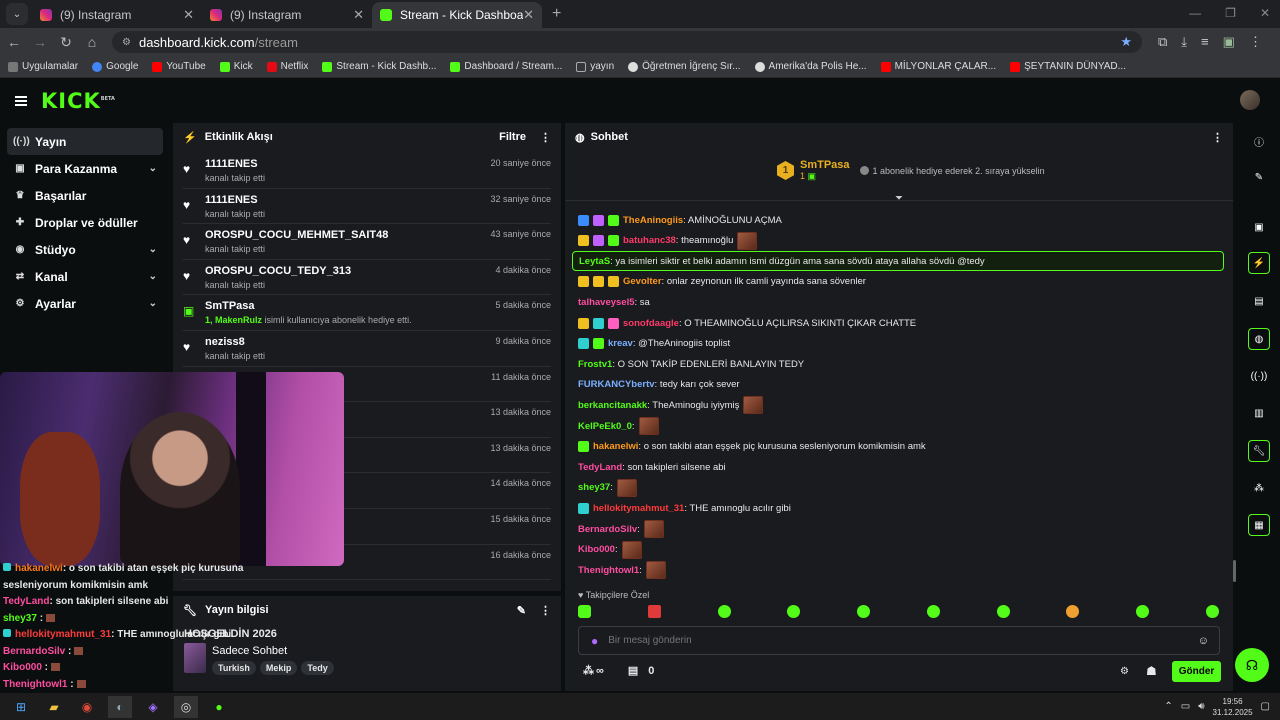 This screenshot has height=720, width=1280. Describe the element at coordinates (1162, 42) in the screenshot. I see `extensions-icon: ⧉` at that location.